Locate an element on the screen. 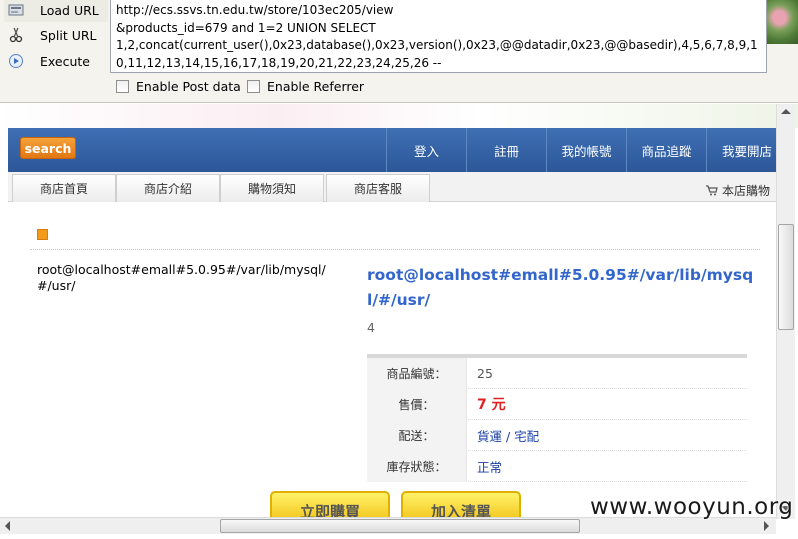 The image size is (798, 539). load-url-label: Load URL is located at coordinates (69, 10).